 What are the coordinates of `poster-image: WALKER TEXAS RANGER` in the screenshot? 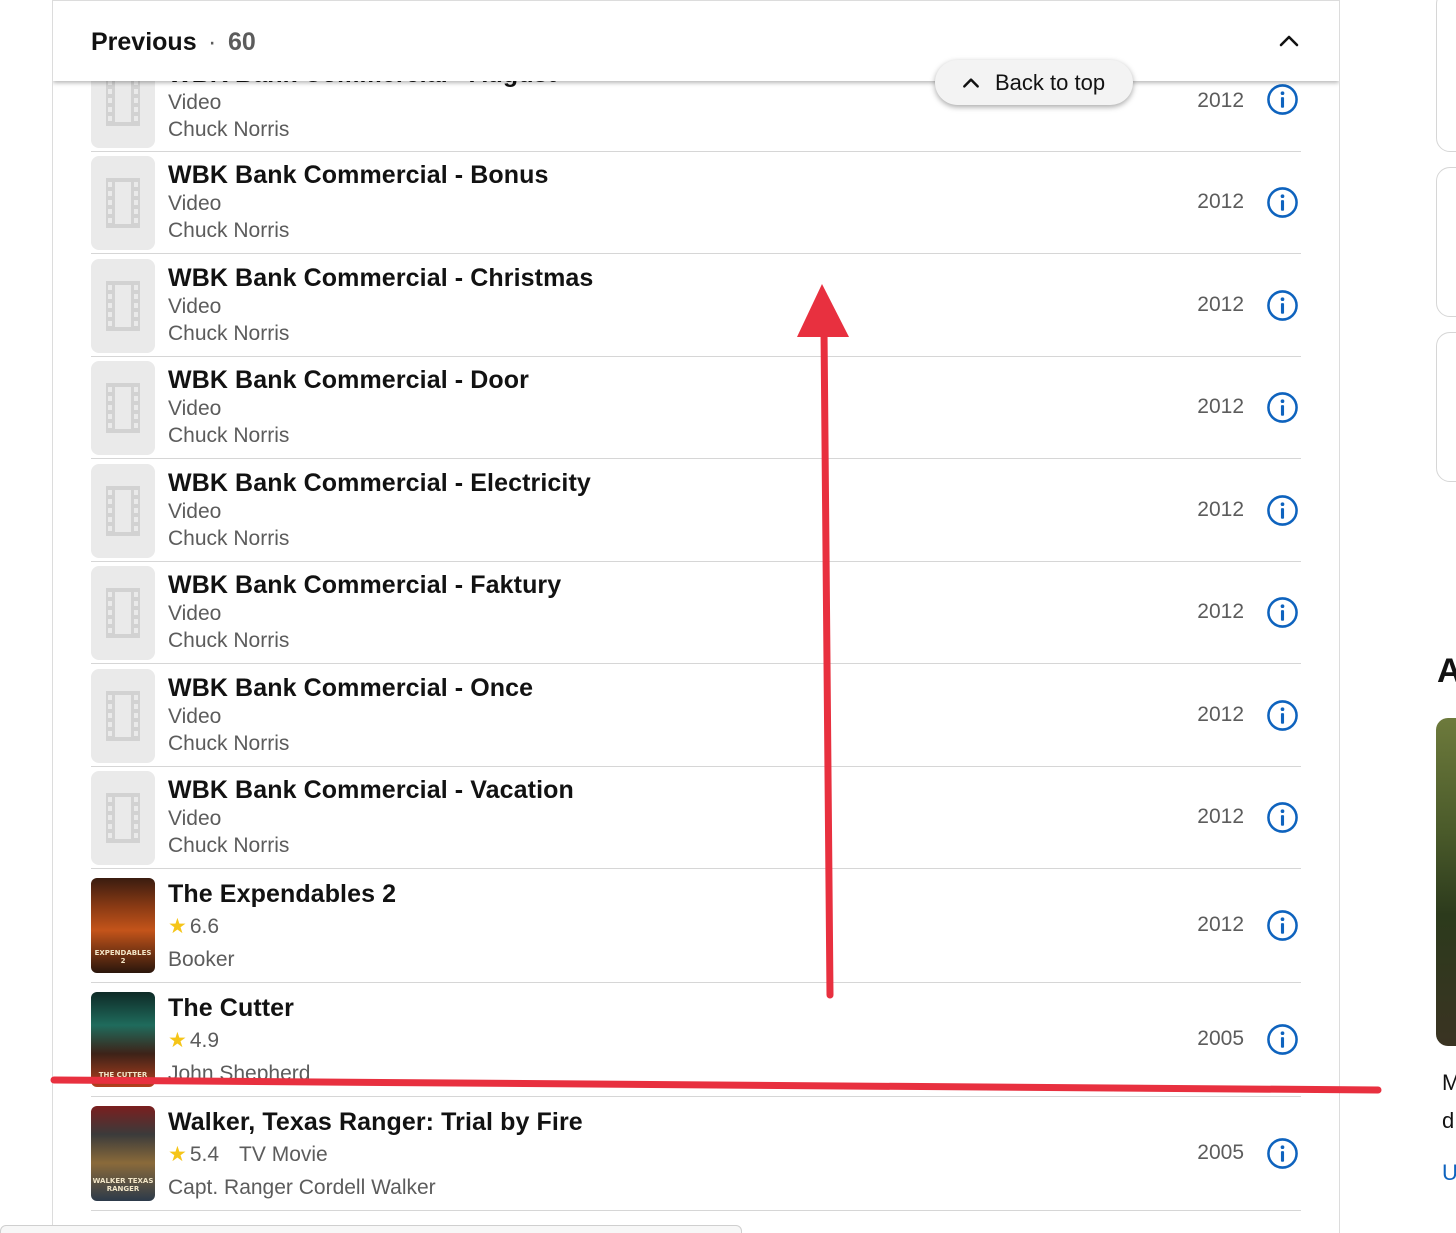 It's located at (123, 1153).